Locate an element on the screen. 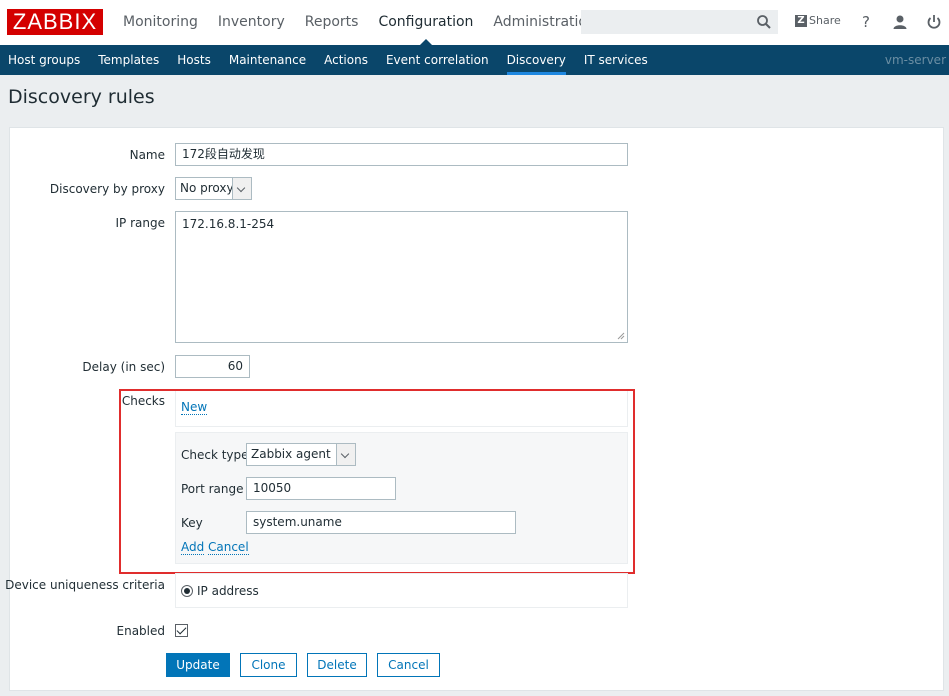 This screenshot has width=949, height=696. name-input: 172段自动发现 is located at coordinates (401, 154).